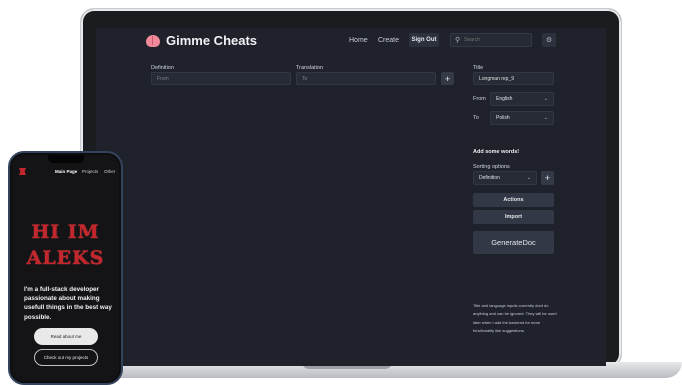  What do you see at coordinates (162, 68) in the screenshot?
I see `definition-label: Definition` at bounding box center [162, 68].